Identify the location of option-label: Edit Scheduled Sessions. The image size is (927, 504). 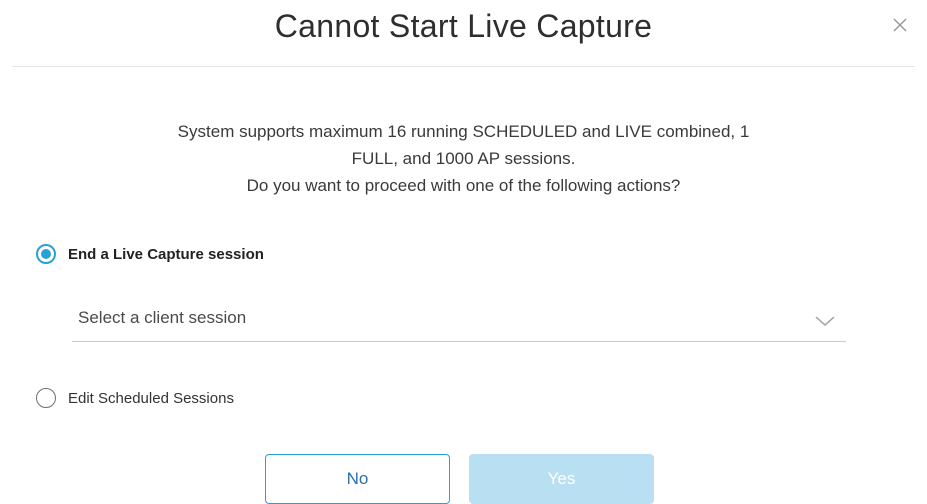
(151, 398).